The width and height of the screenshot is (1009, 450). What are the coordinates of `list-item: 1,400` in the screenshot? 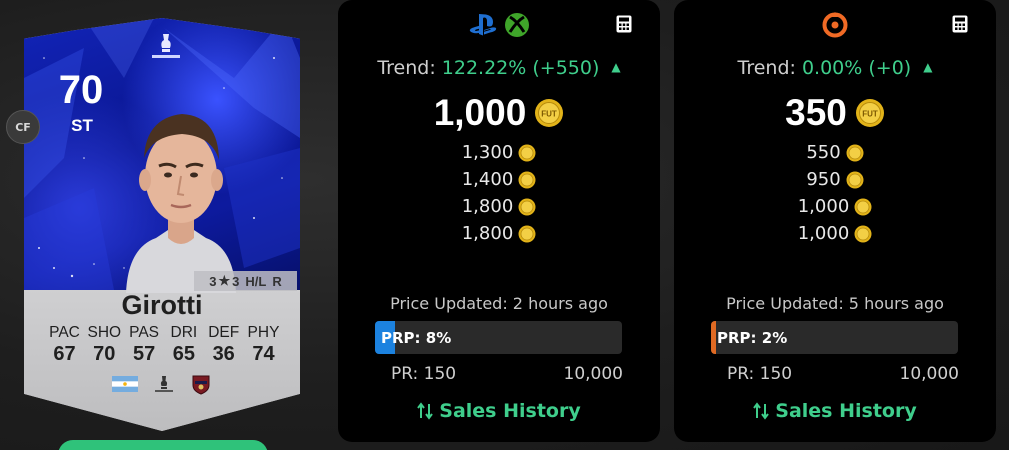 It's located at (499, 179).